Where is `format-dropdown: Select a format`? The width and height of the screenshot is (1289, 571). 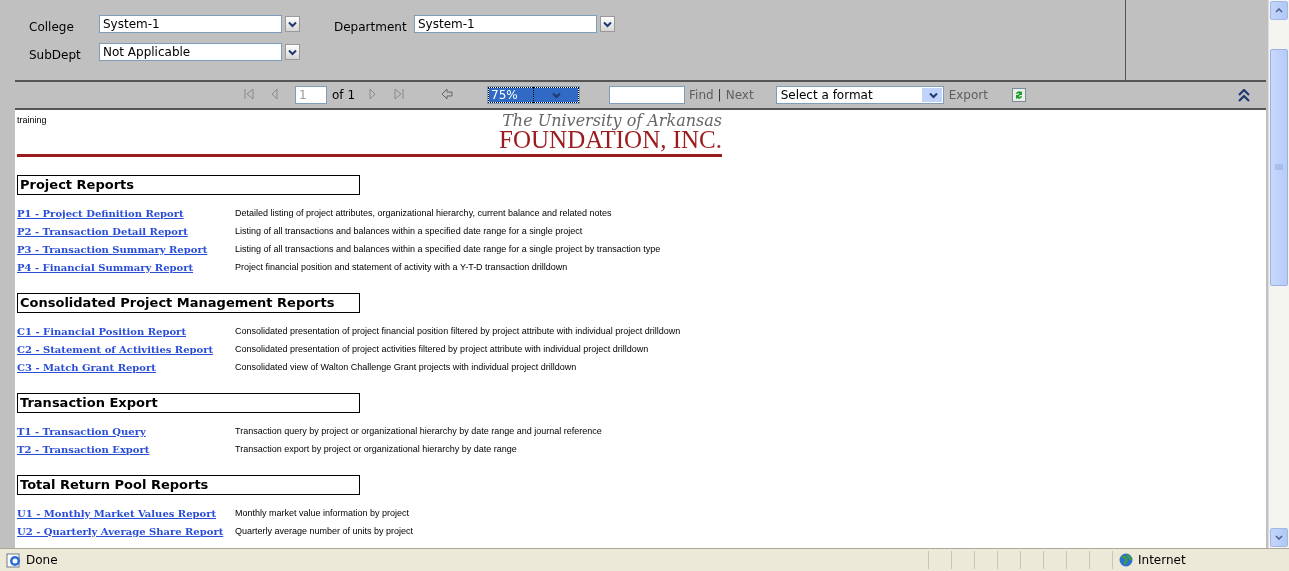
format-dropdown: Select a format is located at coordinates (859, 95).